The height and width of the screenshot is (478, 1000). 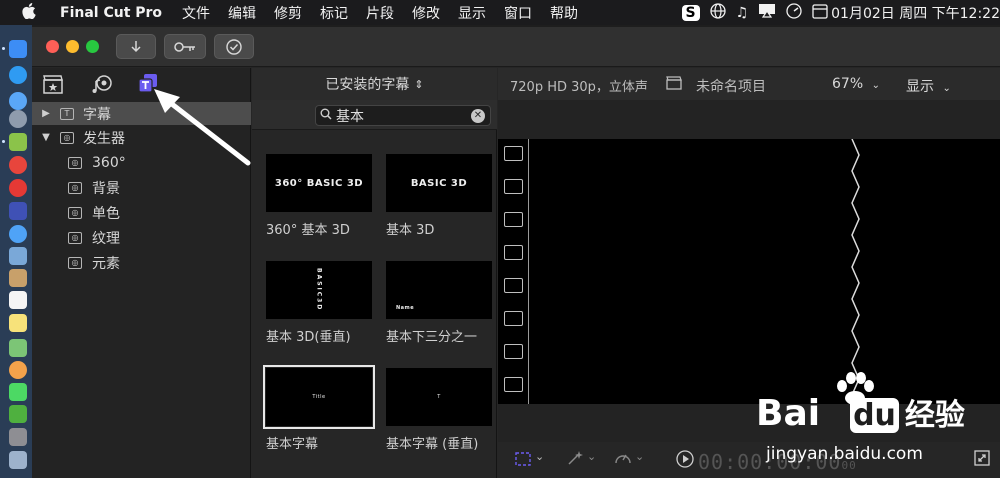 I want to click on music-icon: ♫, so click(x=742, y=13).